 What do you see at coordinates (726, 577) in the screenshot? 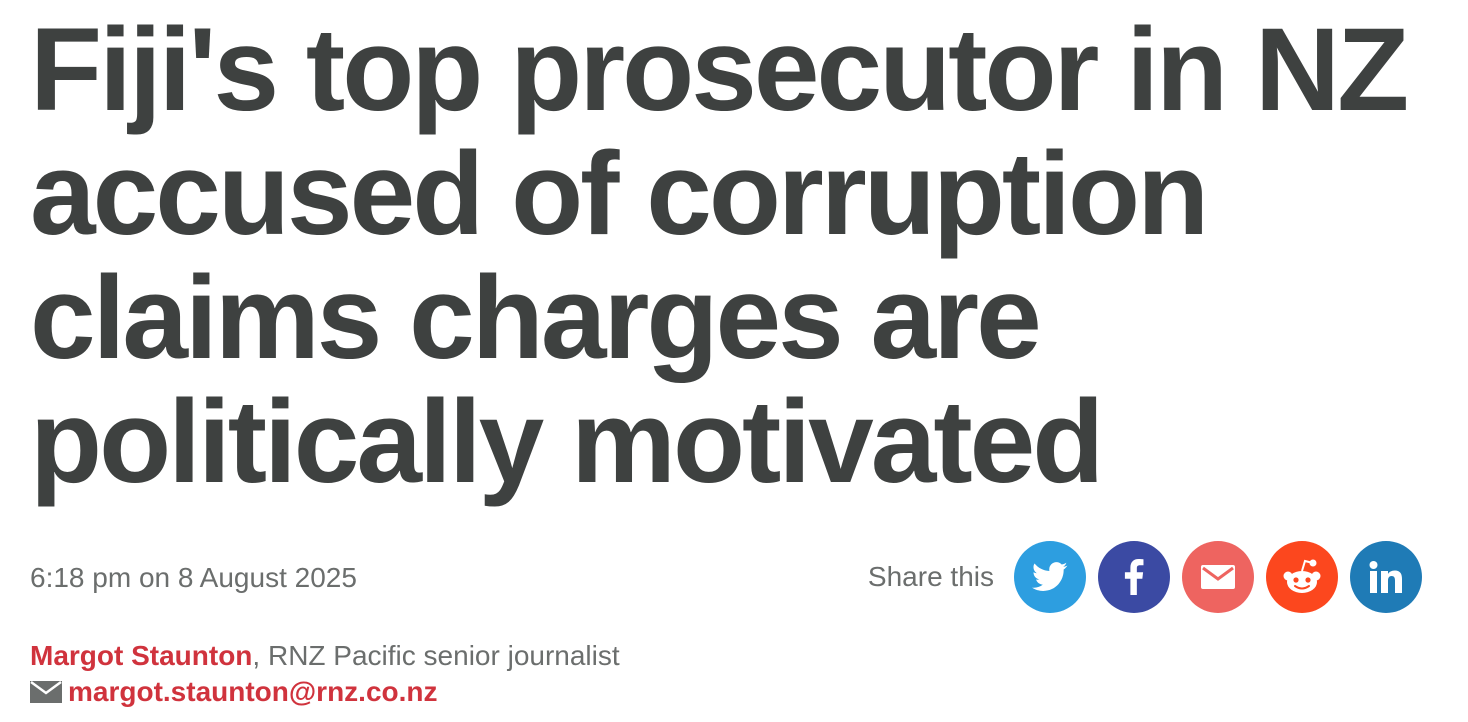
I see `article-meta: 6:18 pm on 8 August 2025 Share this` at bounding box center [726, 577].